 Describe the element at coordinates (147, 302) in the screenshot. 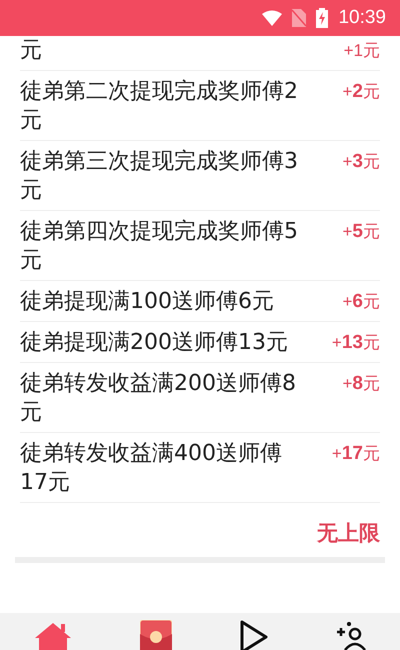

I see `reward-label: 徒弟提现满100送师傅6元` at that location.